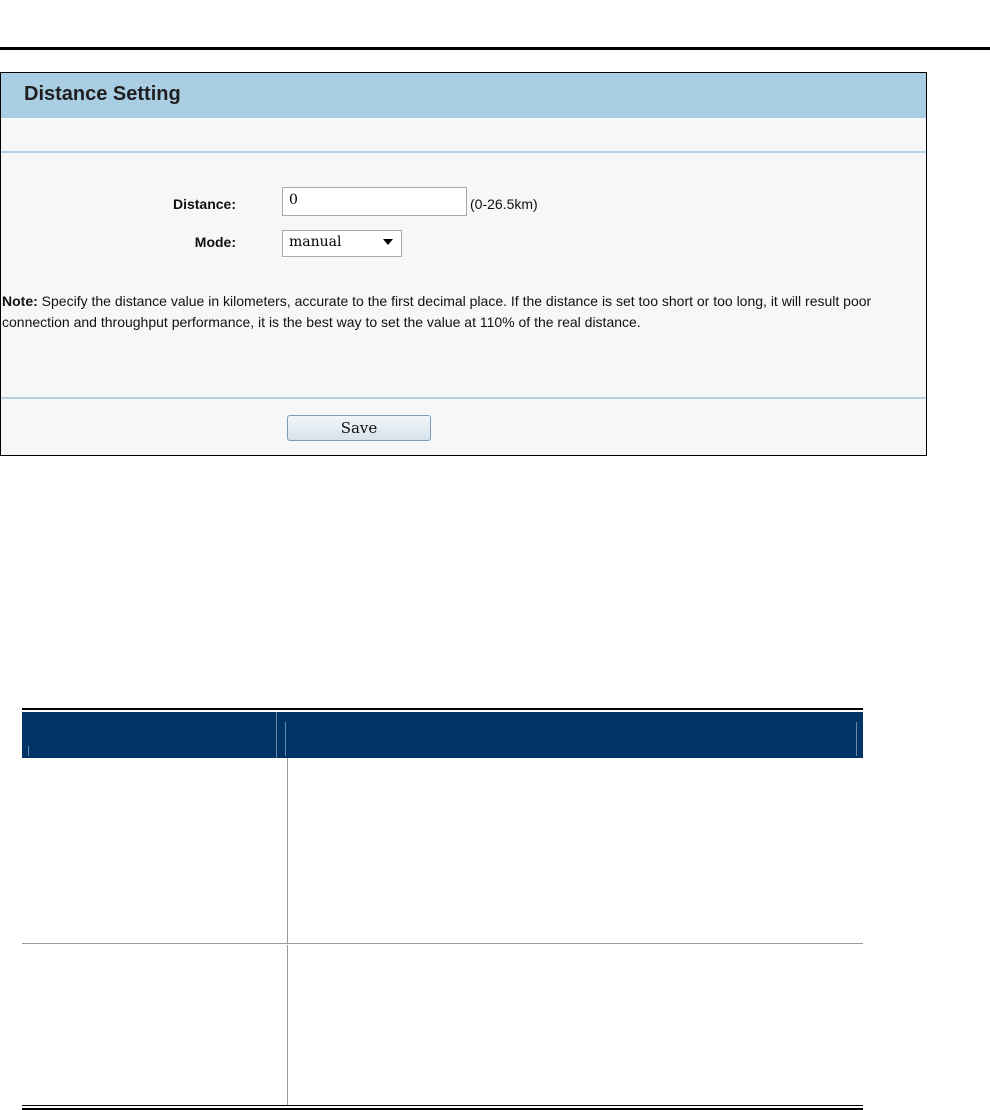 The width and height of the screenshot is (990, 1110). What do you see at coordinates (315, 242) in the screenshot?
I see `mode-selected-value: manual` at bounding box center [315, 242].